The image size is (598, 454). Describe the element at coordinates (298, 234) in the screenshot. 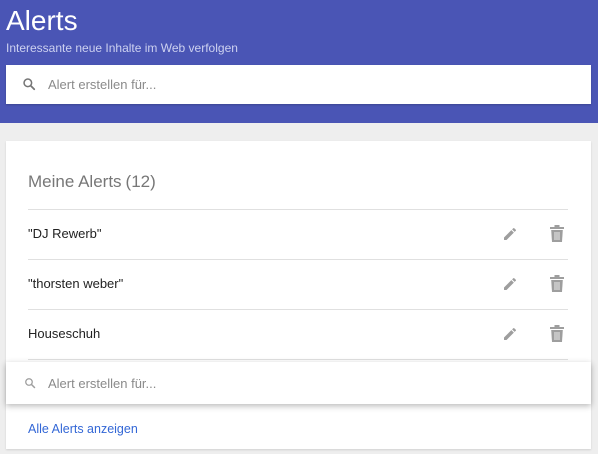

I see `alert-row: "DJ Rewerb"` at that location.